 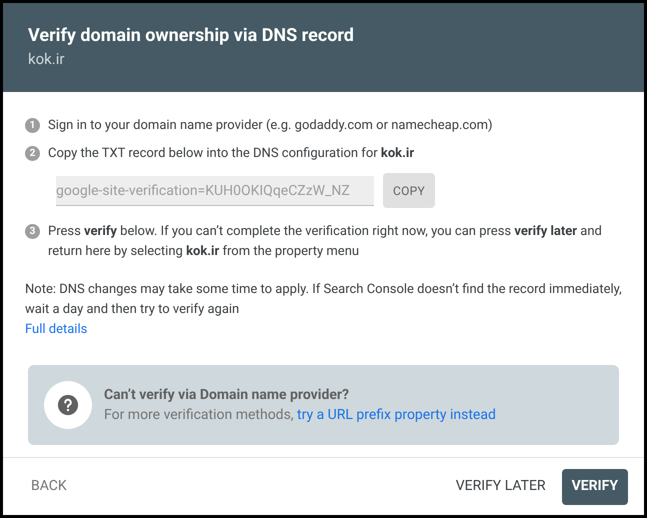 I want to click on domain-subtitle: kok.ir, so click(x=47, y=59).